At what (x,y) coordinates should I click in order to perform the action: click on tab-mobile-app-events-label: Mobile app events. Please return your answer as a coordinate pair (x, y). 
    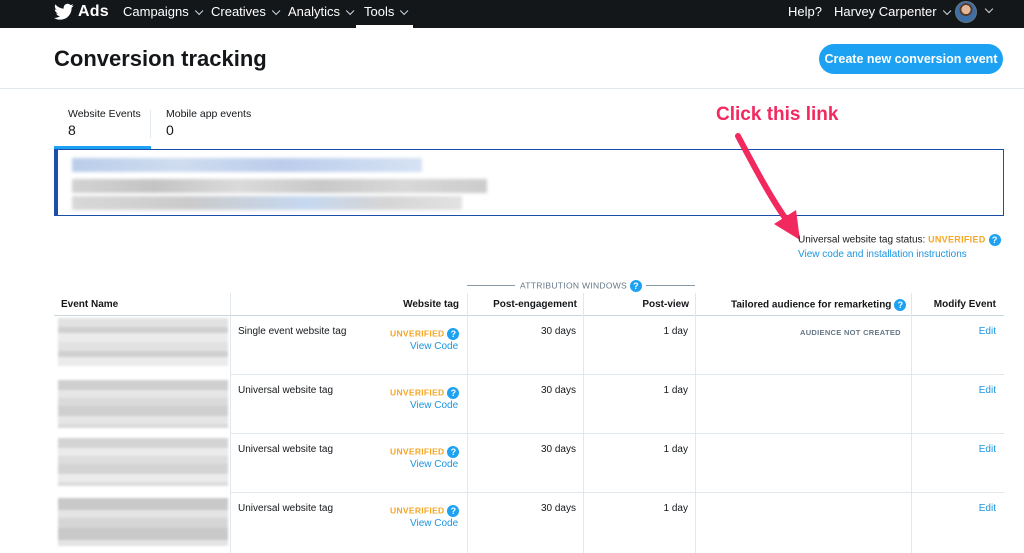
    Looking at the image, I should click on (209, 114).